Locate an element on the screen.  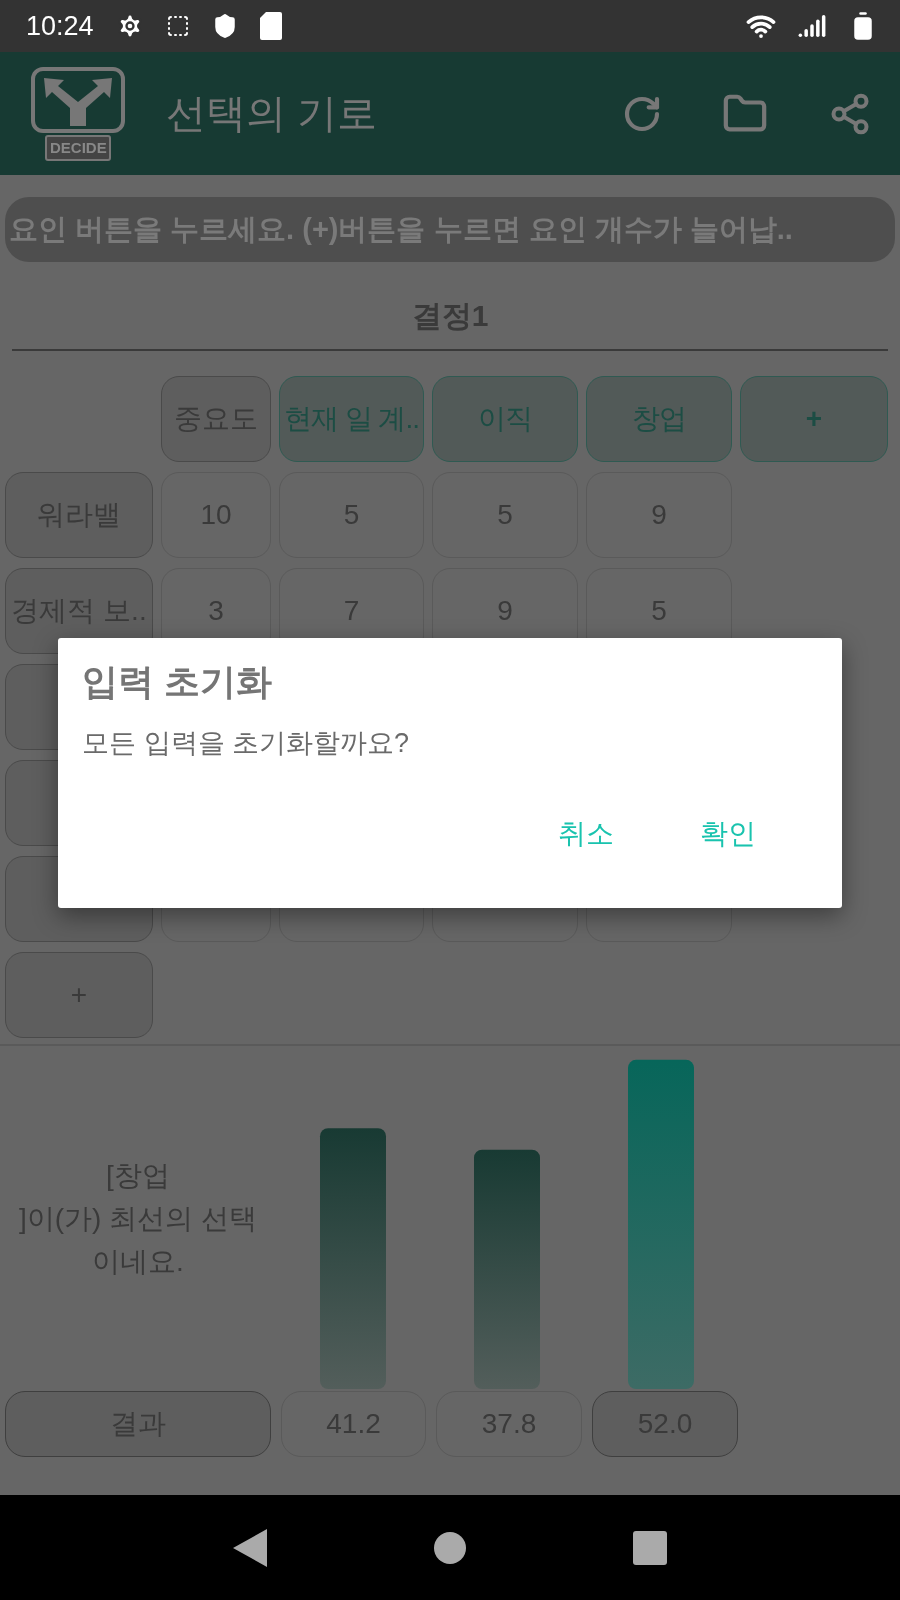
app-title: 선택의 기로 is located at coordinates (272, 113).